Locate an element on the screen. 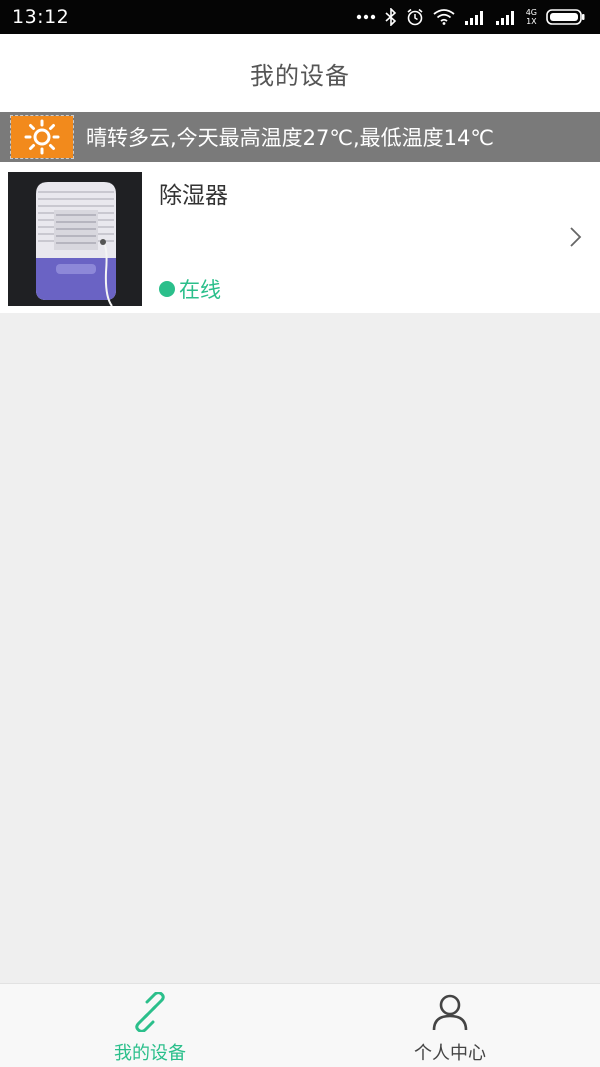 The height and width of the screenshot is (1067, 600). link-icon is located at coordinates (150, 1012).